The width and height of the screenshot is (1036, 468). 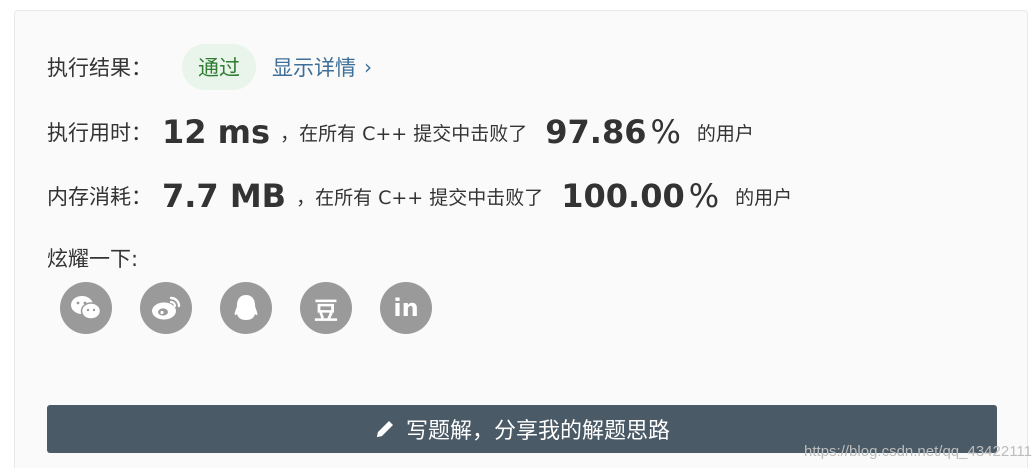 I want to click on linkedin-icon: in, so click(x=406, y=308).